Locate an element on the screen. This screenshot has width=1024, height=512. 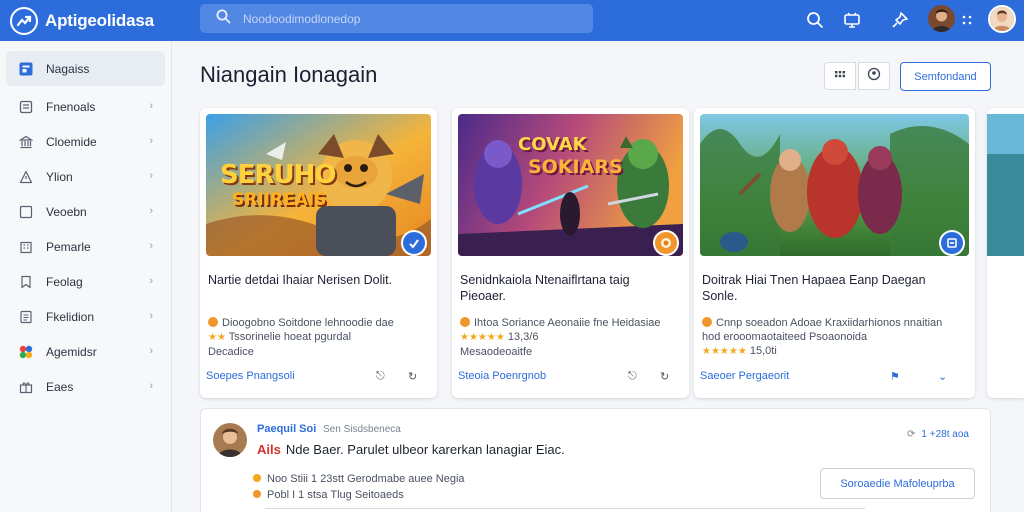
coin-badge-icon is located at coordinates (666, 243).